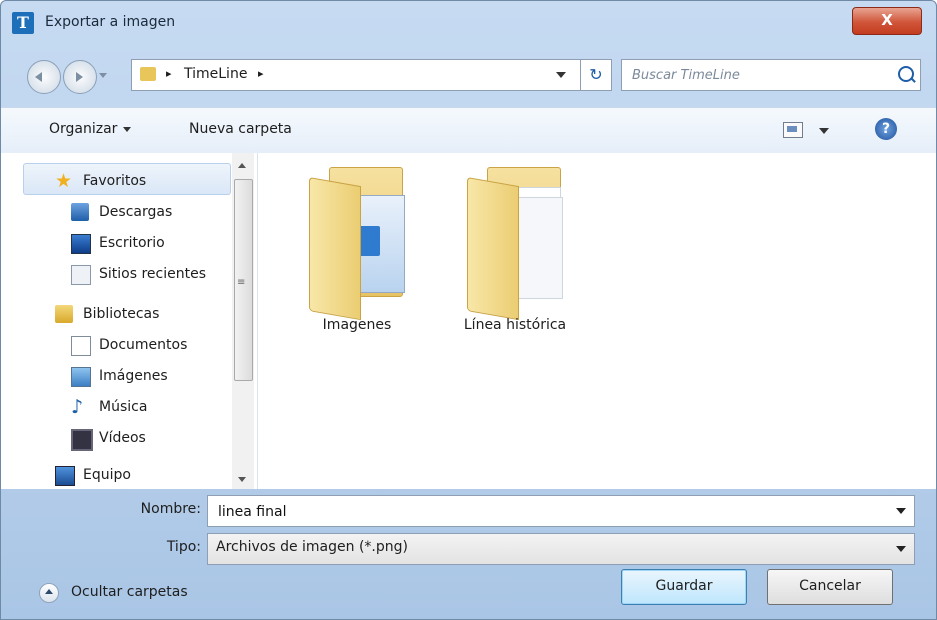 This screenshot has width=937, height=620. I want to click on sidebar-item-label: Imágenes, so click(133, 376).